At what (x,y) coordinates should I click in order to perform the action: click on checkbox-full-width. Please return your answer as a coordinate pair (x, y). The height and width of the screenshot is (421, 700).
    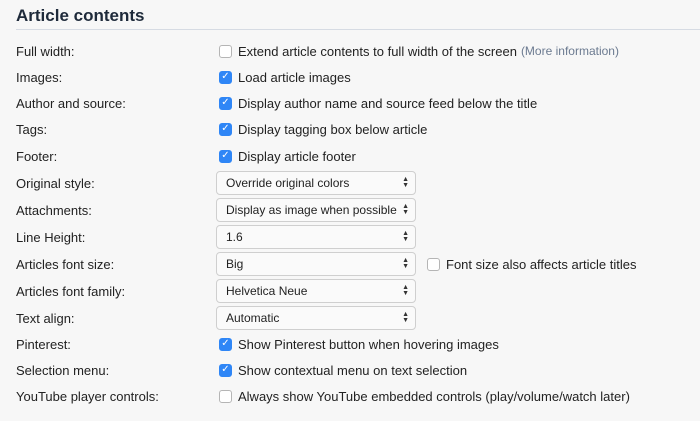
    Looking at the image, I should click on (225, 51).